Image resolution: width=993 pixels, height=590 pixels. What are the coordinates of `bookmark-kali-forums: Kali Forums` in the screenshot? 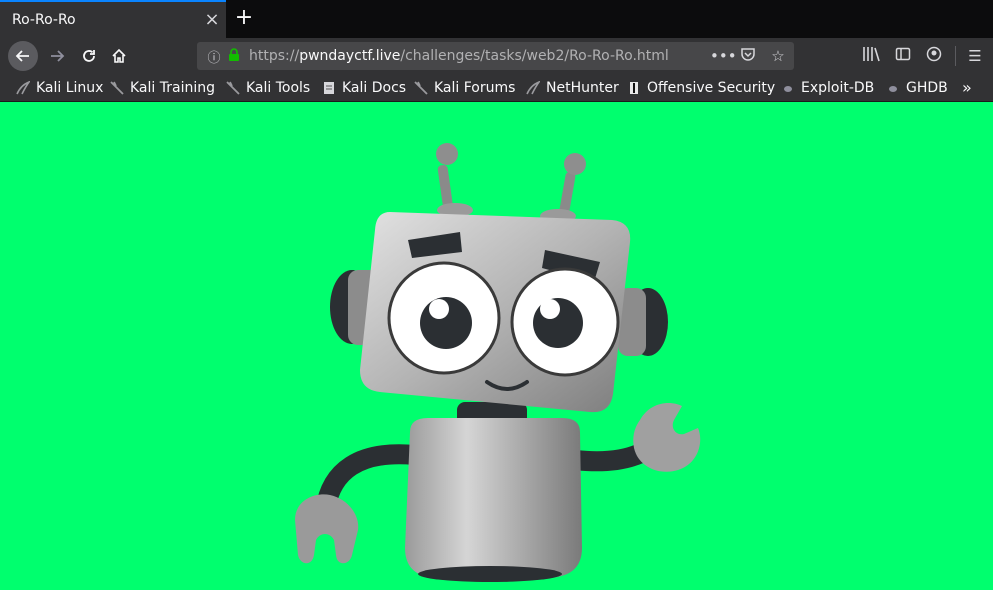 It's located at (464, 88).